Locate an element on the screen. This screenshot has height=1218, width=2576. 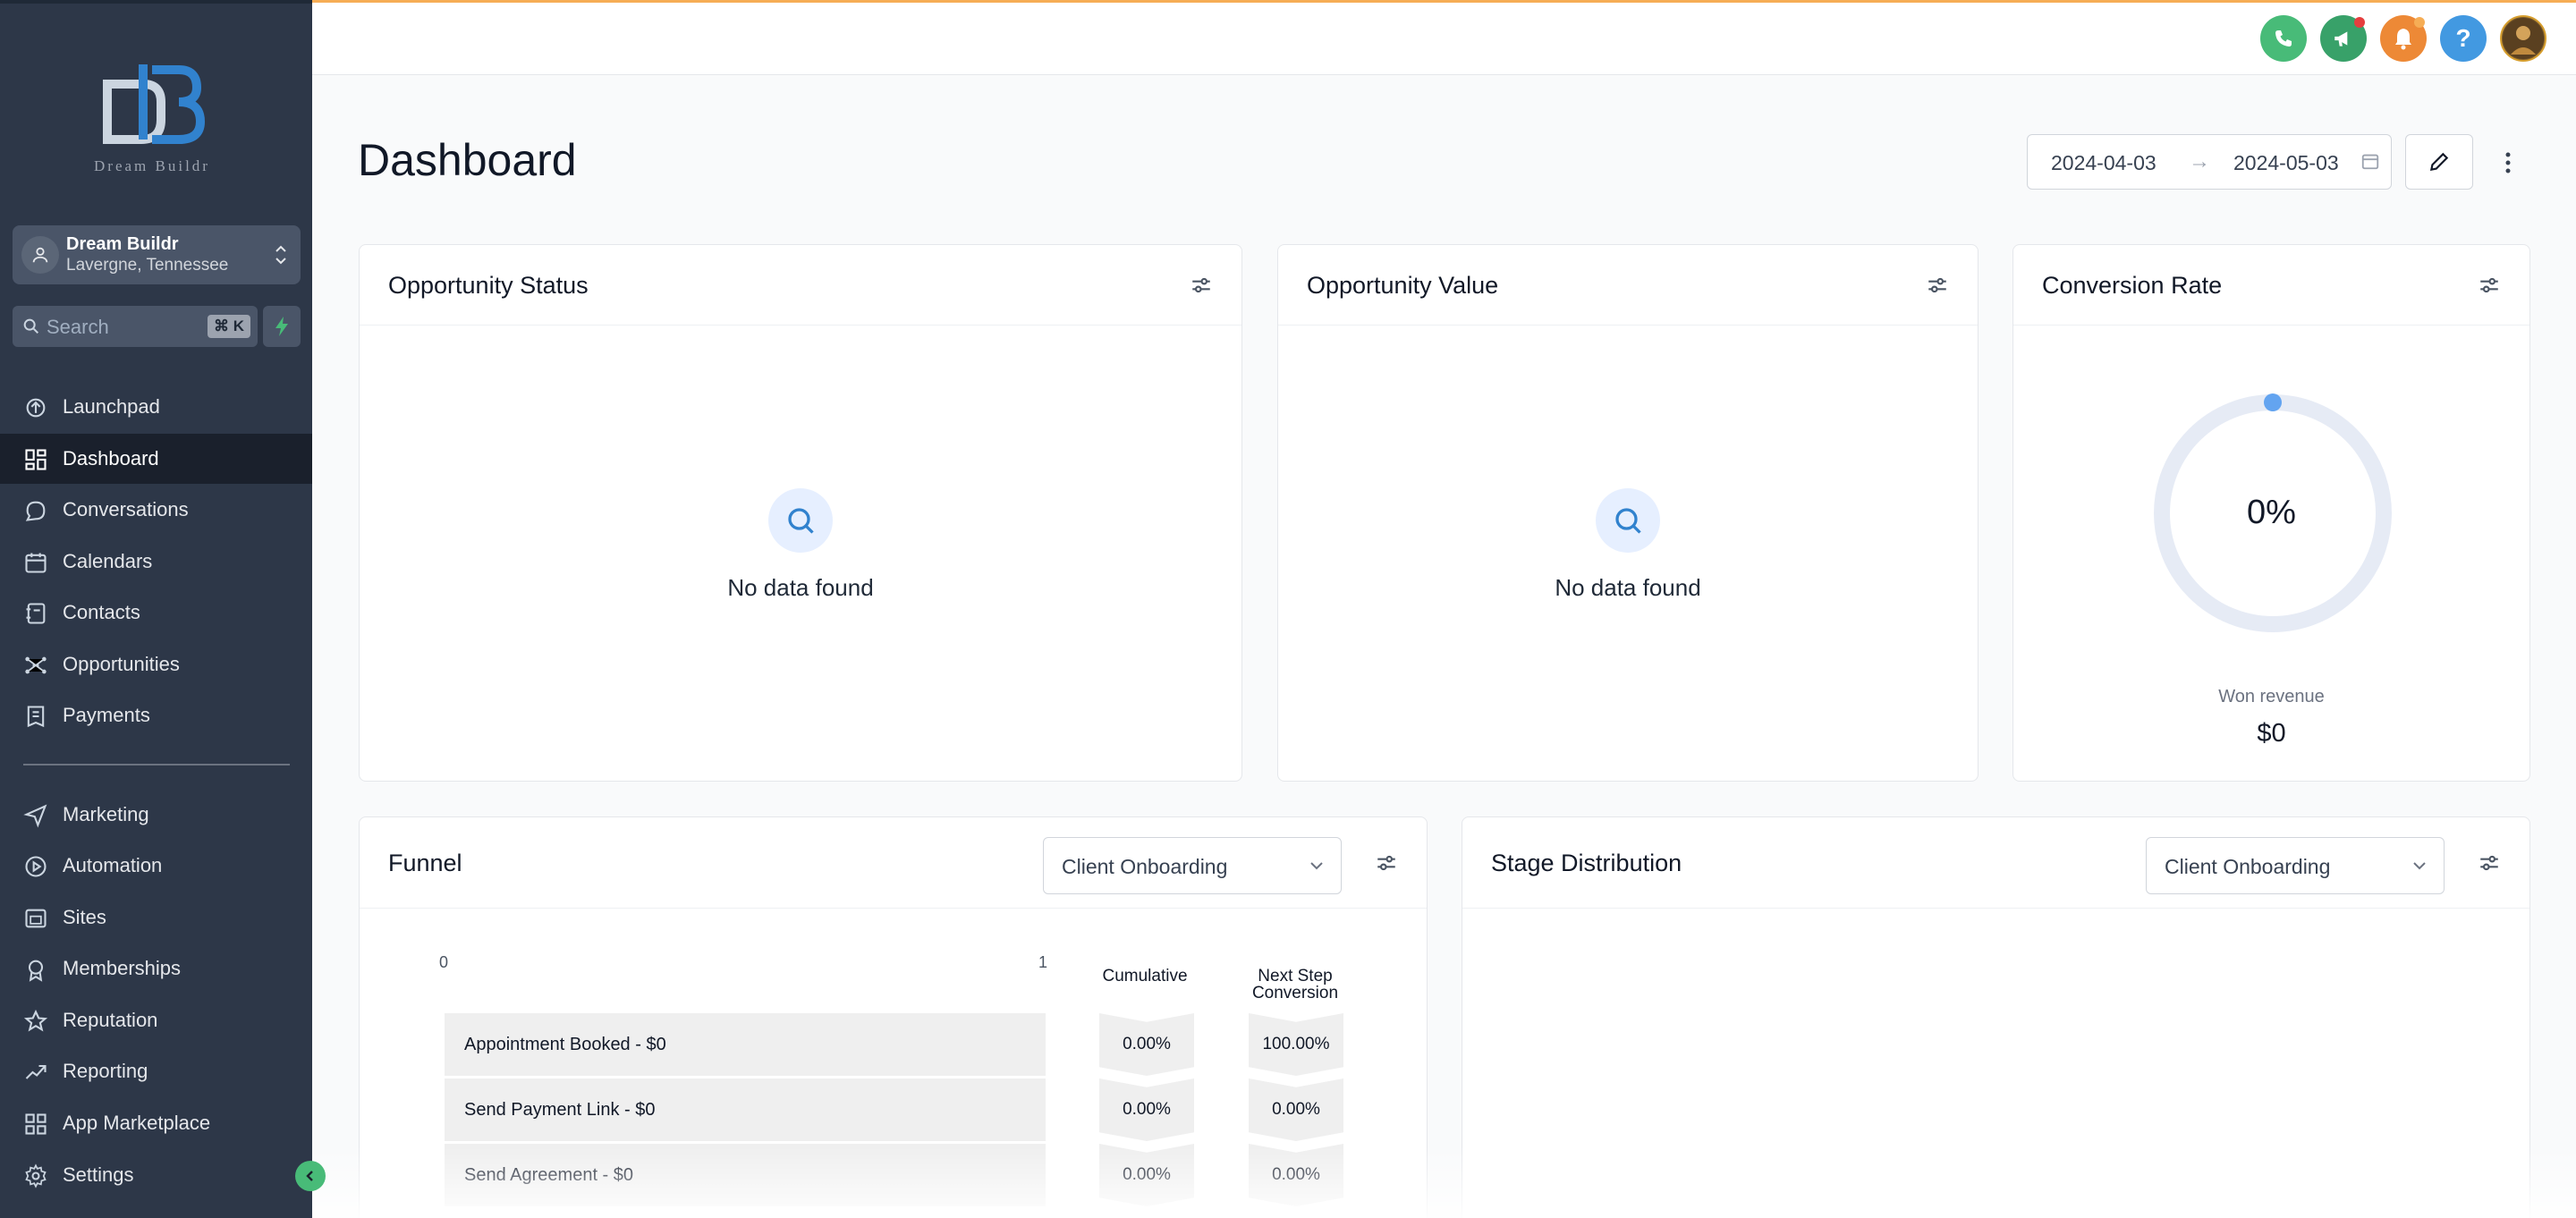
next-step-cell: 0.00% is located at coordinates (1296, 1175).